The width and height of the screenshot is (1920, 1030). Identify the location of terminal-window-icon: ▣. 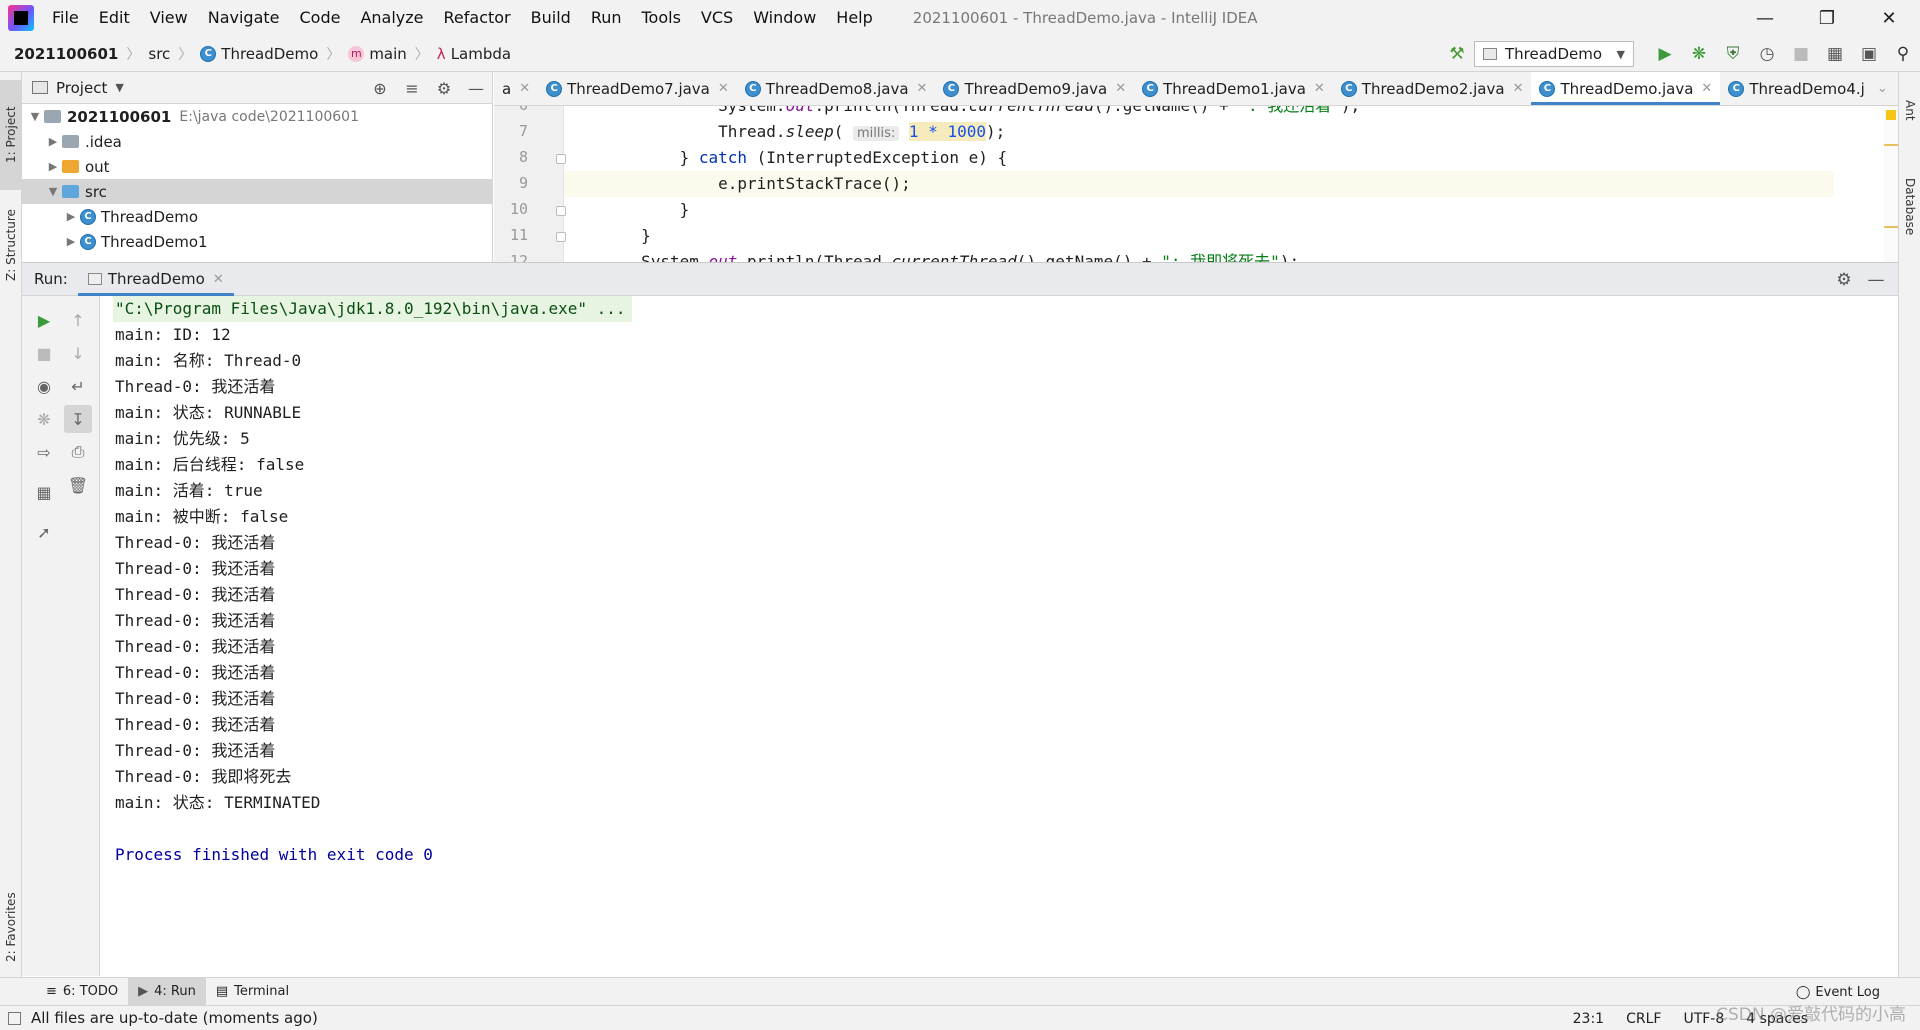
(1869, 54).